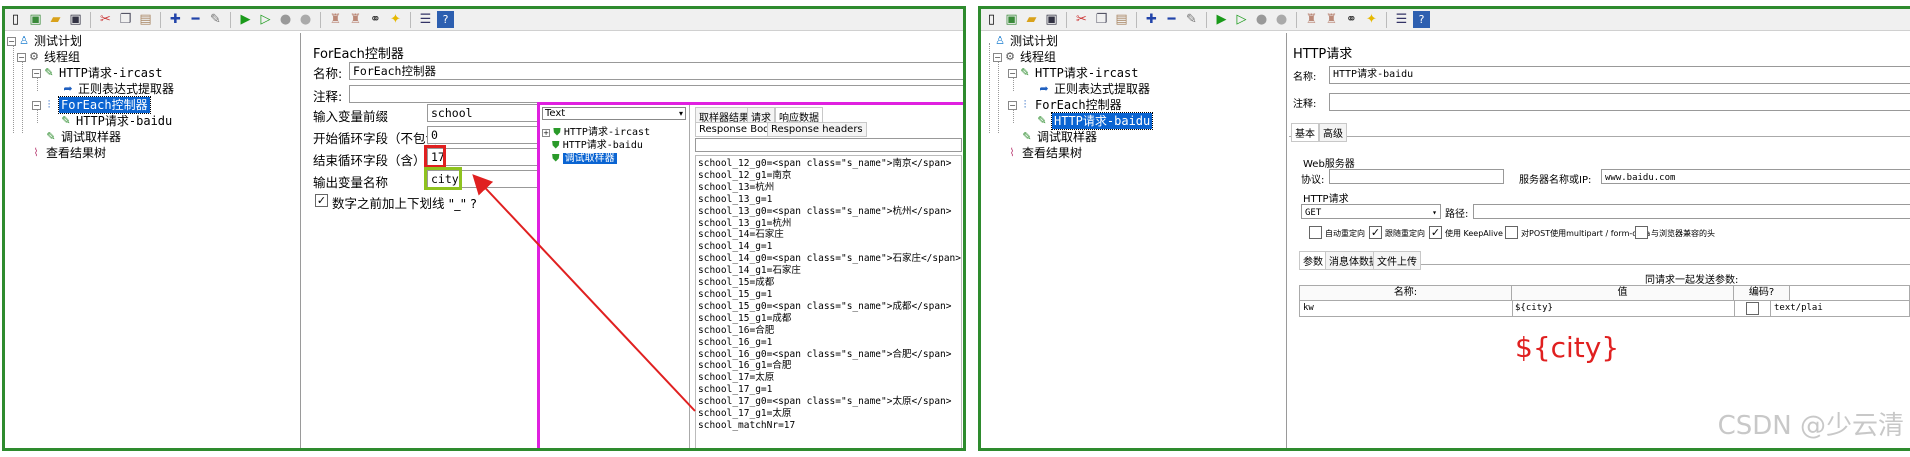  Describe the element at coordinates (1094, 121) in the screenshot. I see `tree-node-http-baidu: ✎ HTTP请求-baidu` at that location.